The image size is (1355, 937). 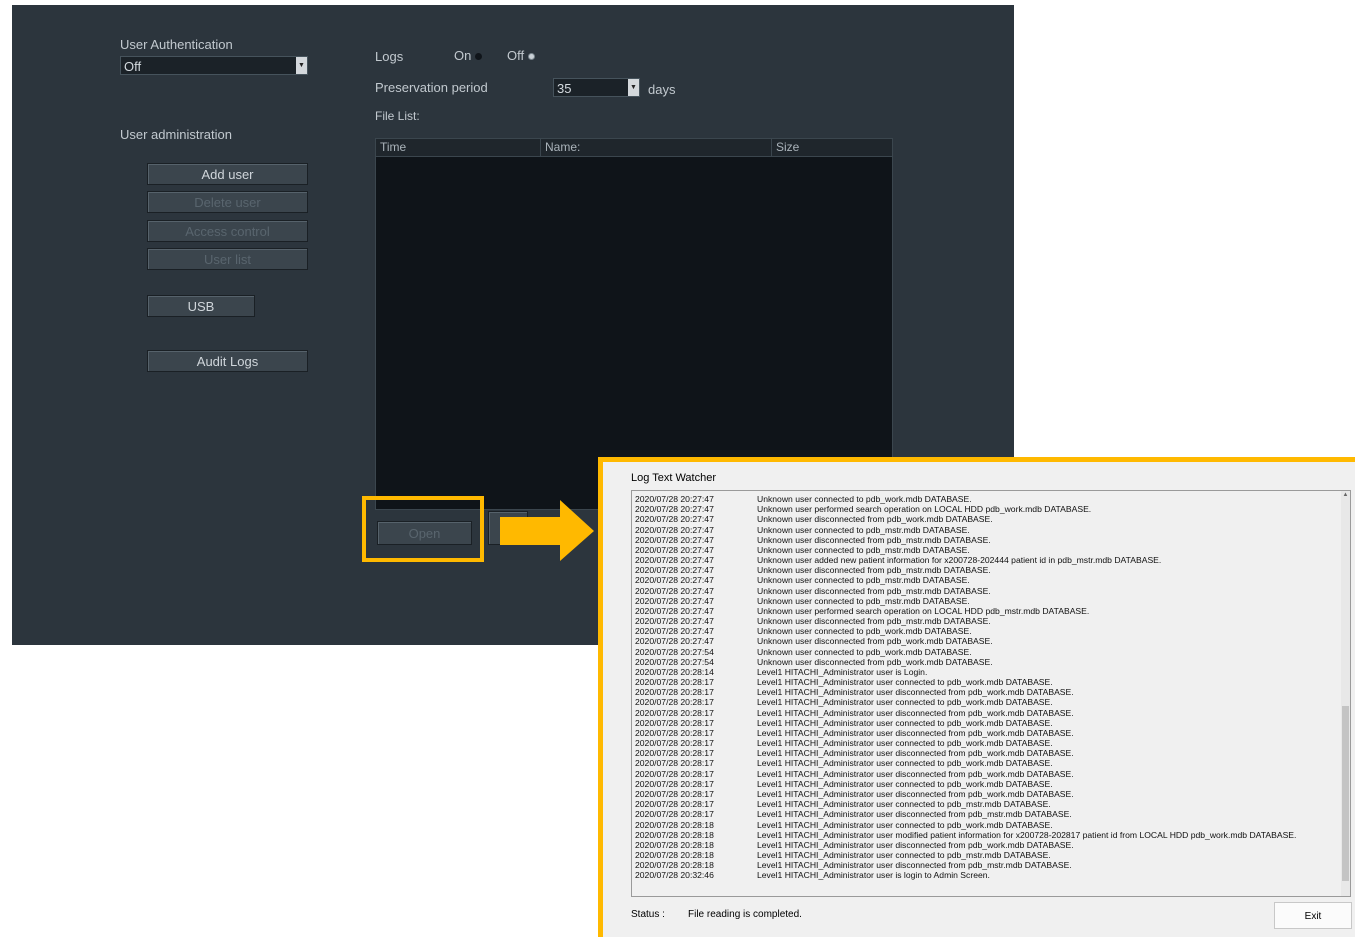 What do you see at coordinates (201, 306) in the screenshot?
I see `usb-button: USB` at bounding box center [201, 306].